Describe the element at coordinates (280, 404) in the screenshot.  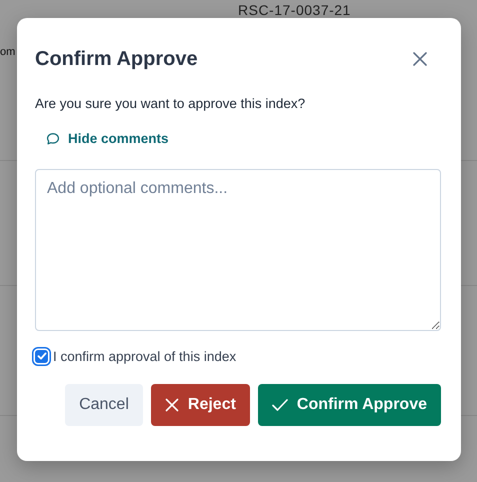
I see `checkmark-icon` at that location.